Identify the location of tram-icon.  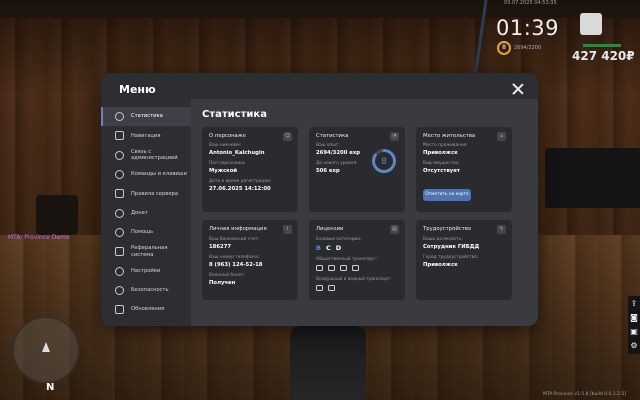
(343, 268).